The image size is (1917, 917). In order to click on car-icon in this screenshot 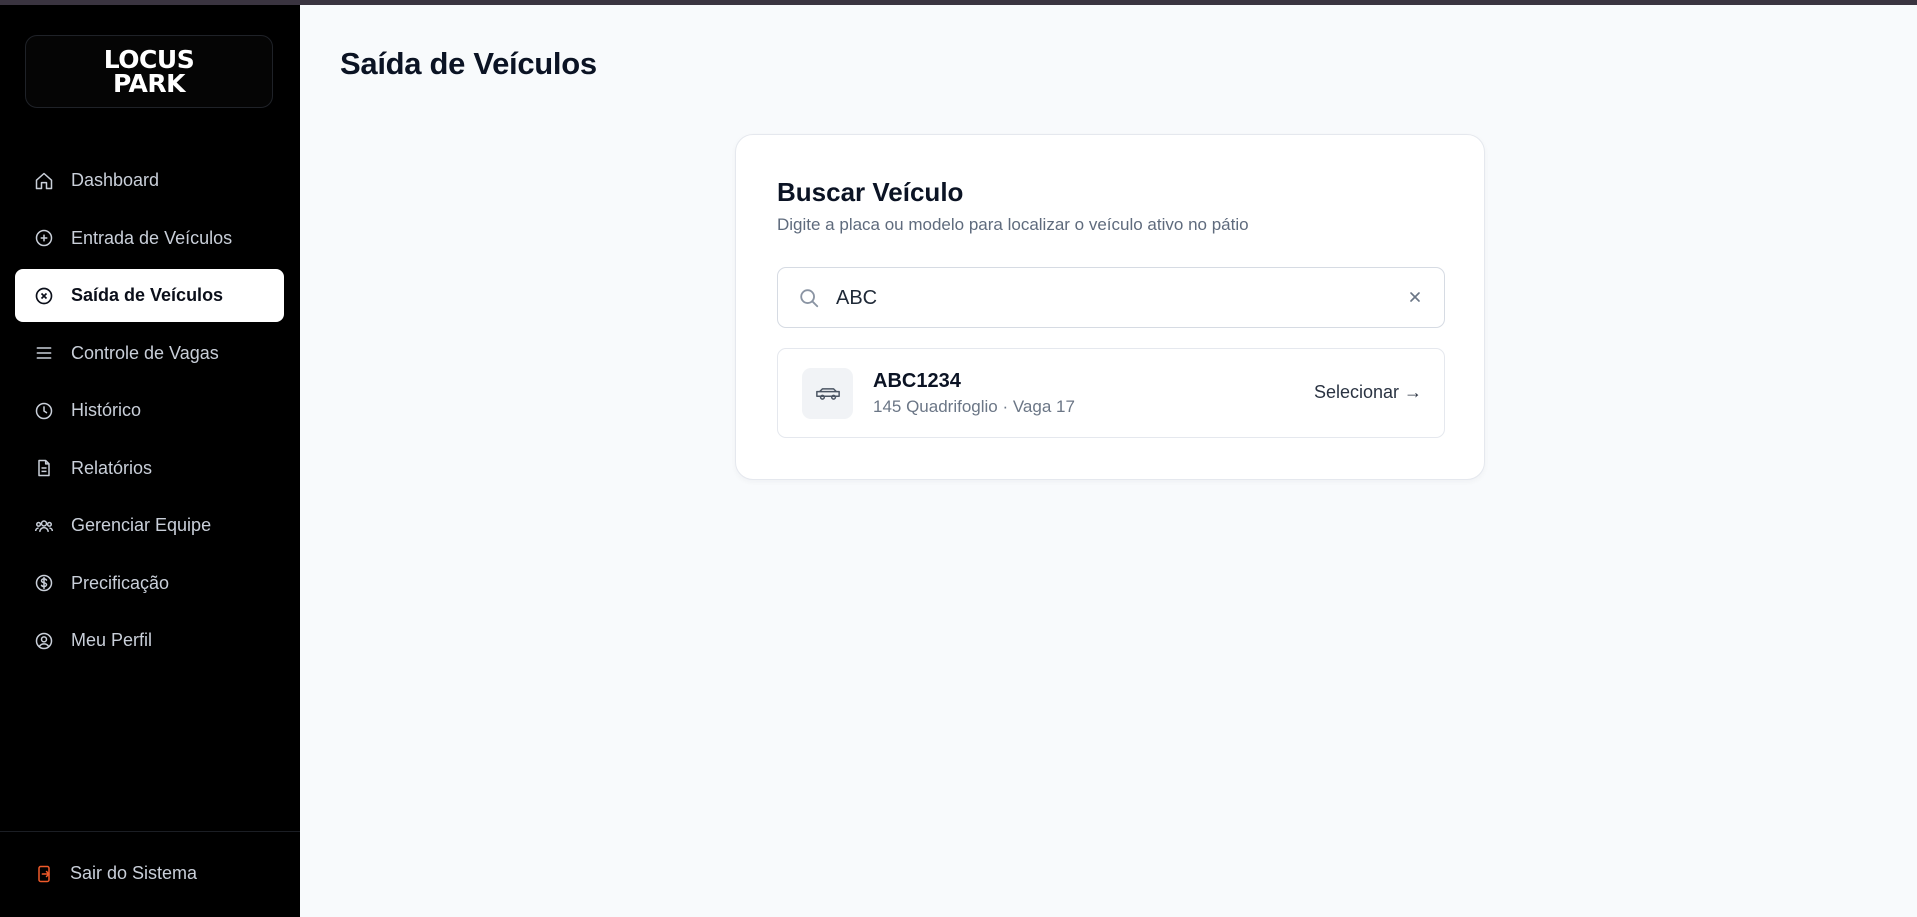, I will do `click(827, 393)`.